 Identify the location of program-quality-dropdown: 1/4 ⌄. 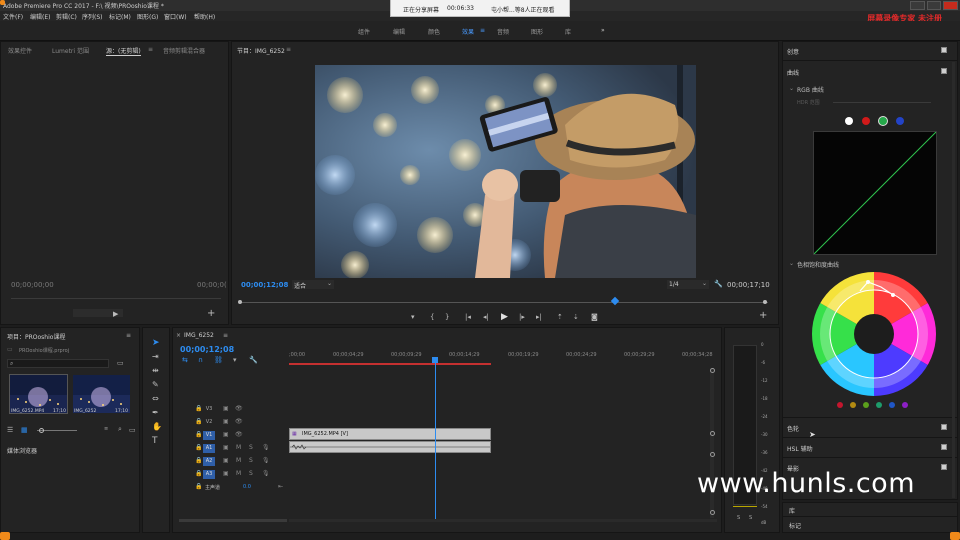
(688, 284).